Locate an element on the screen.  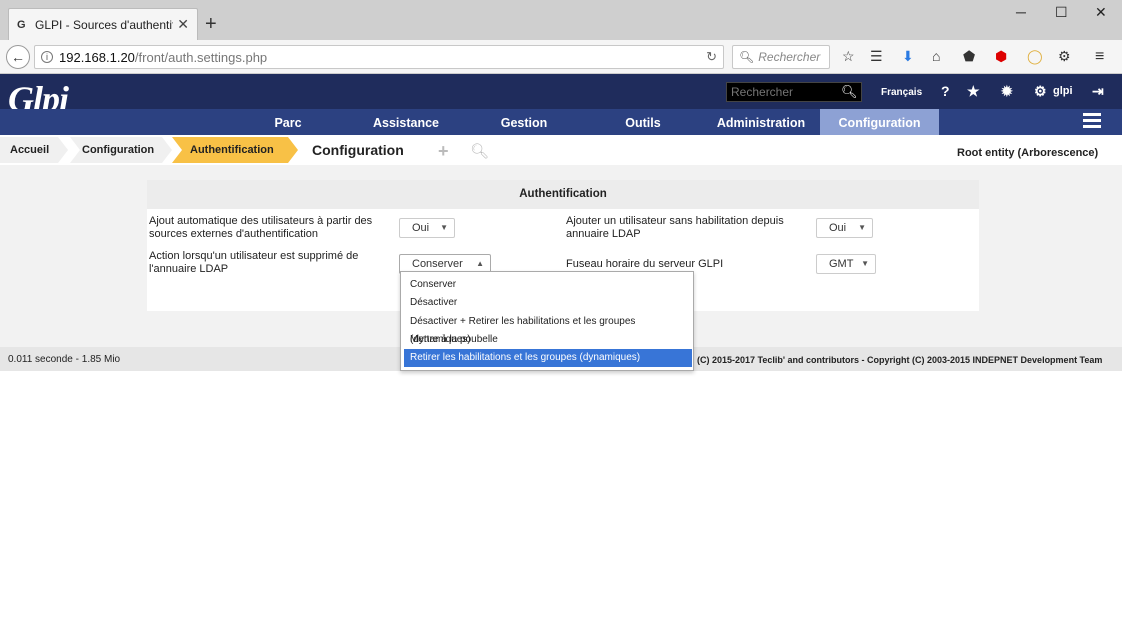
extension-ring-icon: ◯ is located at coordinates (1035, 56).